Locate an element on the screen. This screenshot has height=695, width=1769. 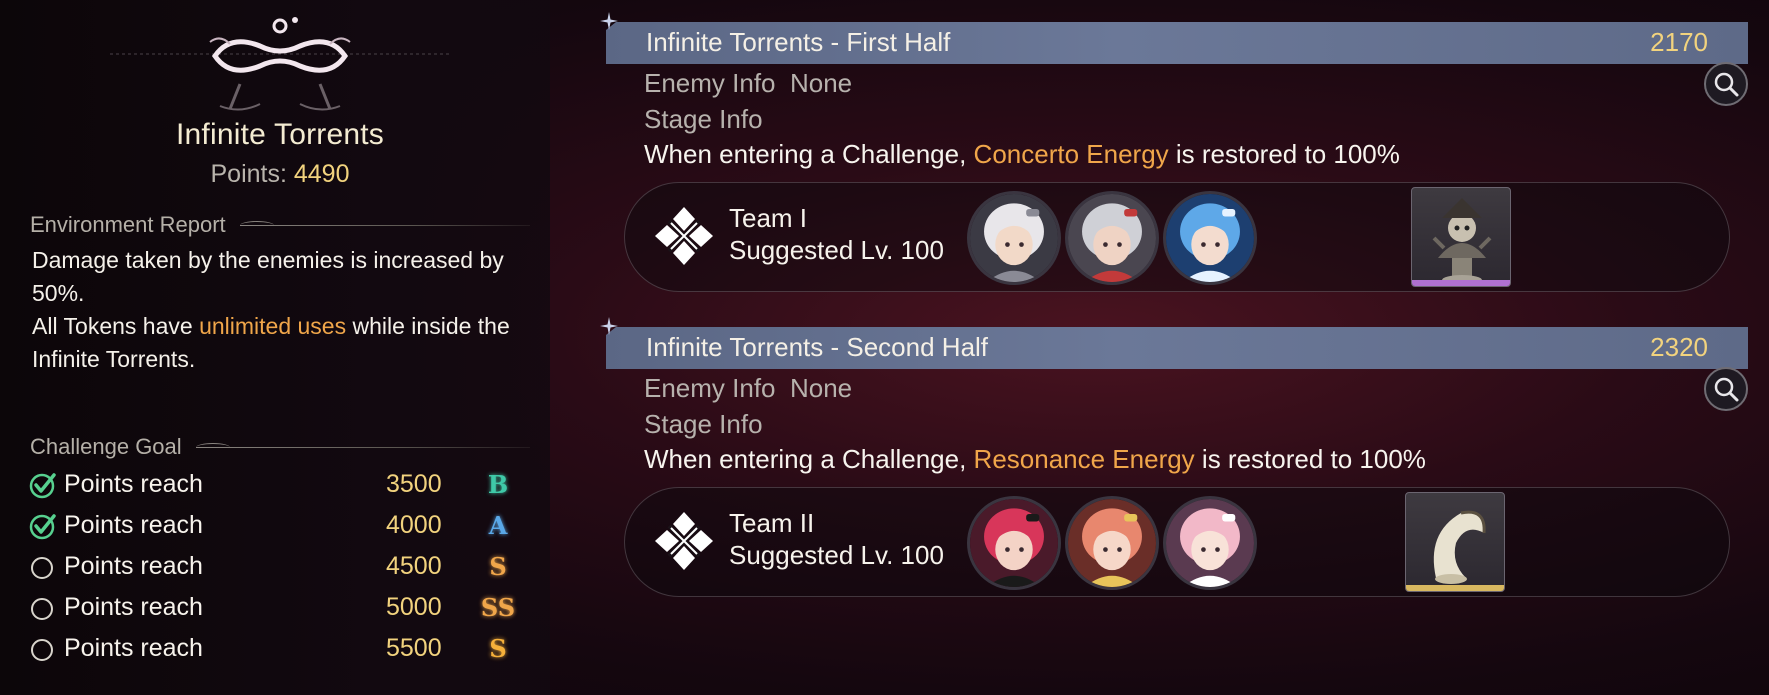
env-line2-highlight: unlimited uses is located at coordinates (273, 326).